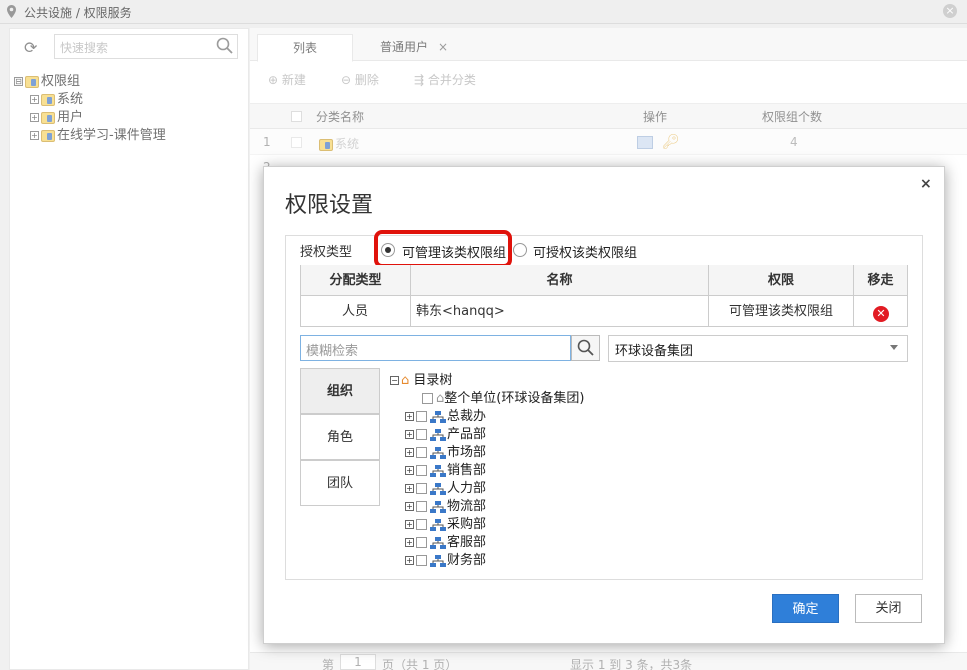 This screenshot has width=967, height=670. I want to click on org-tree-whole: ⌂整个单位(环球设备集团), so click(503, 396).